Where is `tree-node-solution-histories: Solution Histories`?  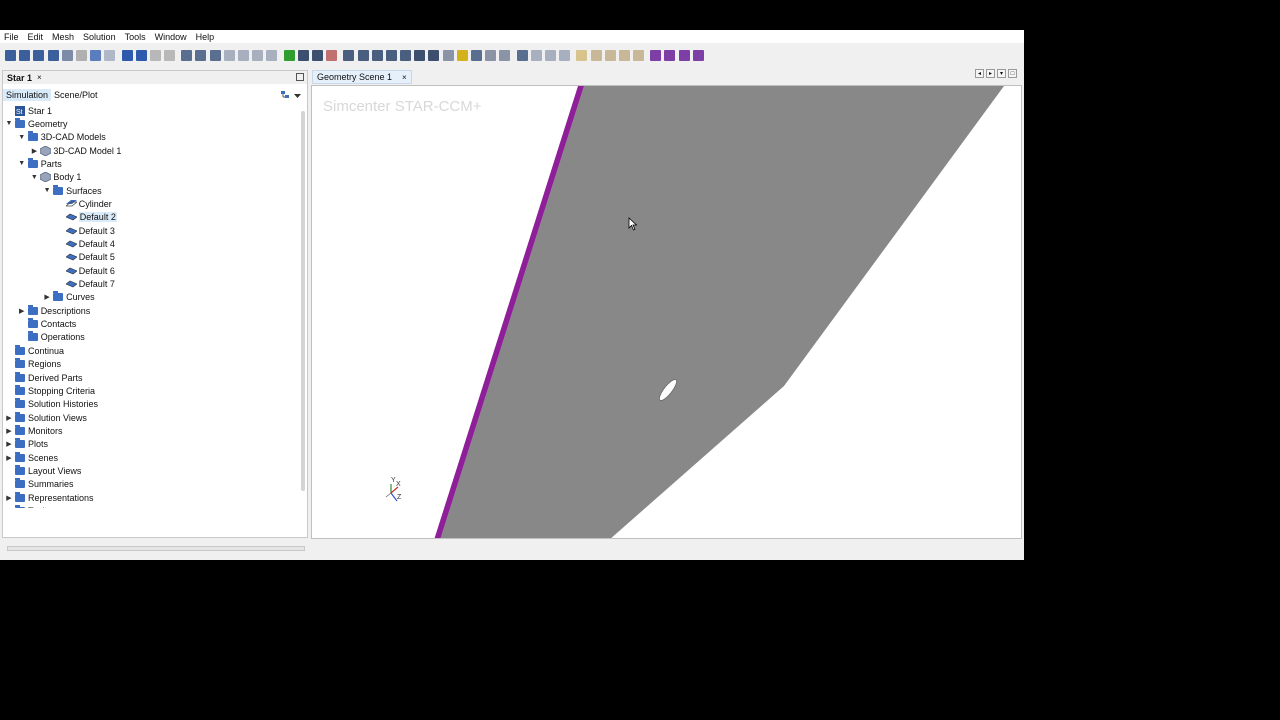 tree-node-solution-histories: Solution Histories is located at coordinates (51, 404).